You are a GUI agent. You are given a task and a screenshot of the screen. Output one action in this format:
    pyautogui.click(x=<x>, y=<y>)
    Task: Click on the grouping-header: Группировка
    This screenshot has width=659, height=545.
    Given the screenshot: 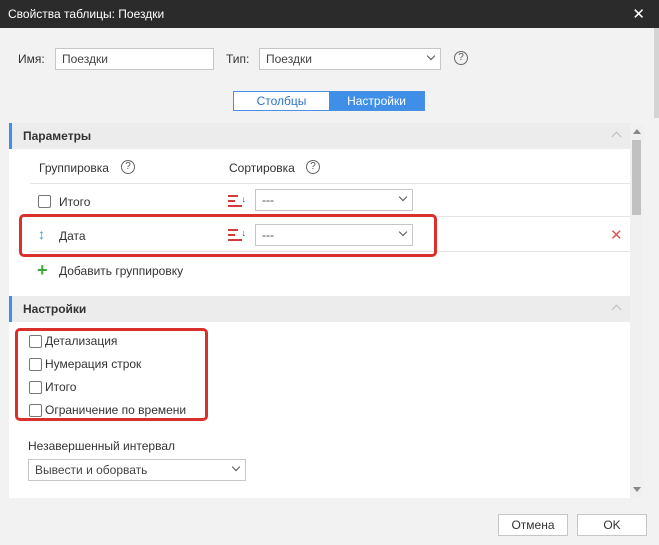 What is the action you would take?
    pyautogui.click(x=74, y=168)
    